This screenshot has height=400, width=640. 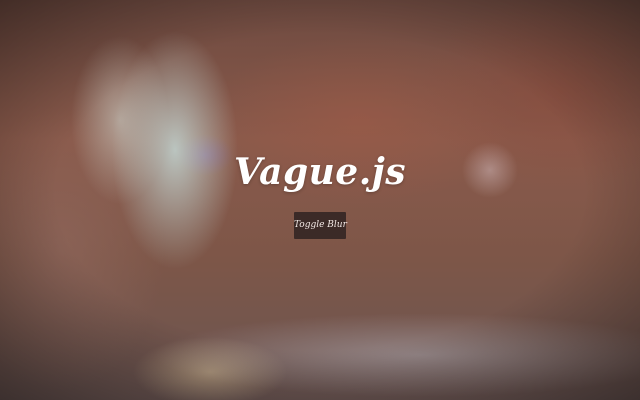 What do you see at coordinates (320, 225) in the screenshot?
I see `toggle-blur-button: Toggle Blur` at bounding box center [320, 225].